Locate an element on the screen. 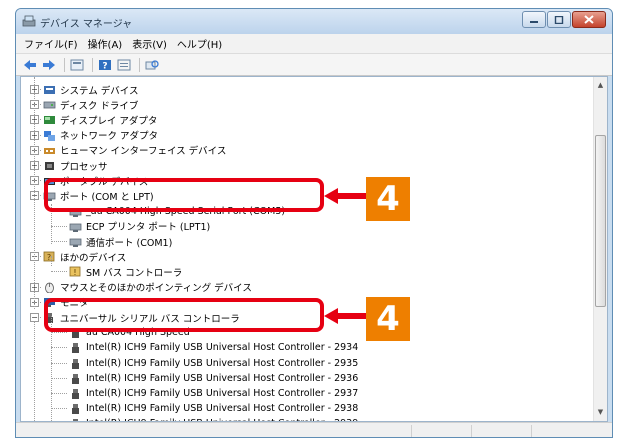 Image resolution: width=620 pixels, height=443 pixels. title-bar: デバイス マネージャ is located at coordinates (314, 21).